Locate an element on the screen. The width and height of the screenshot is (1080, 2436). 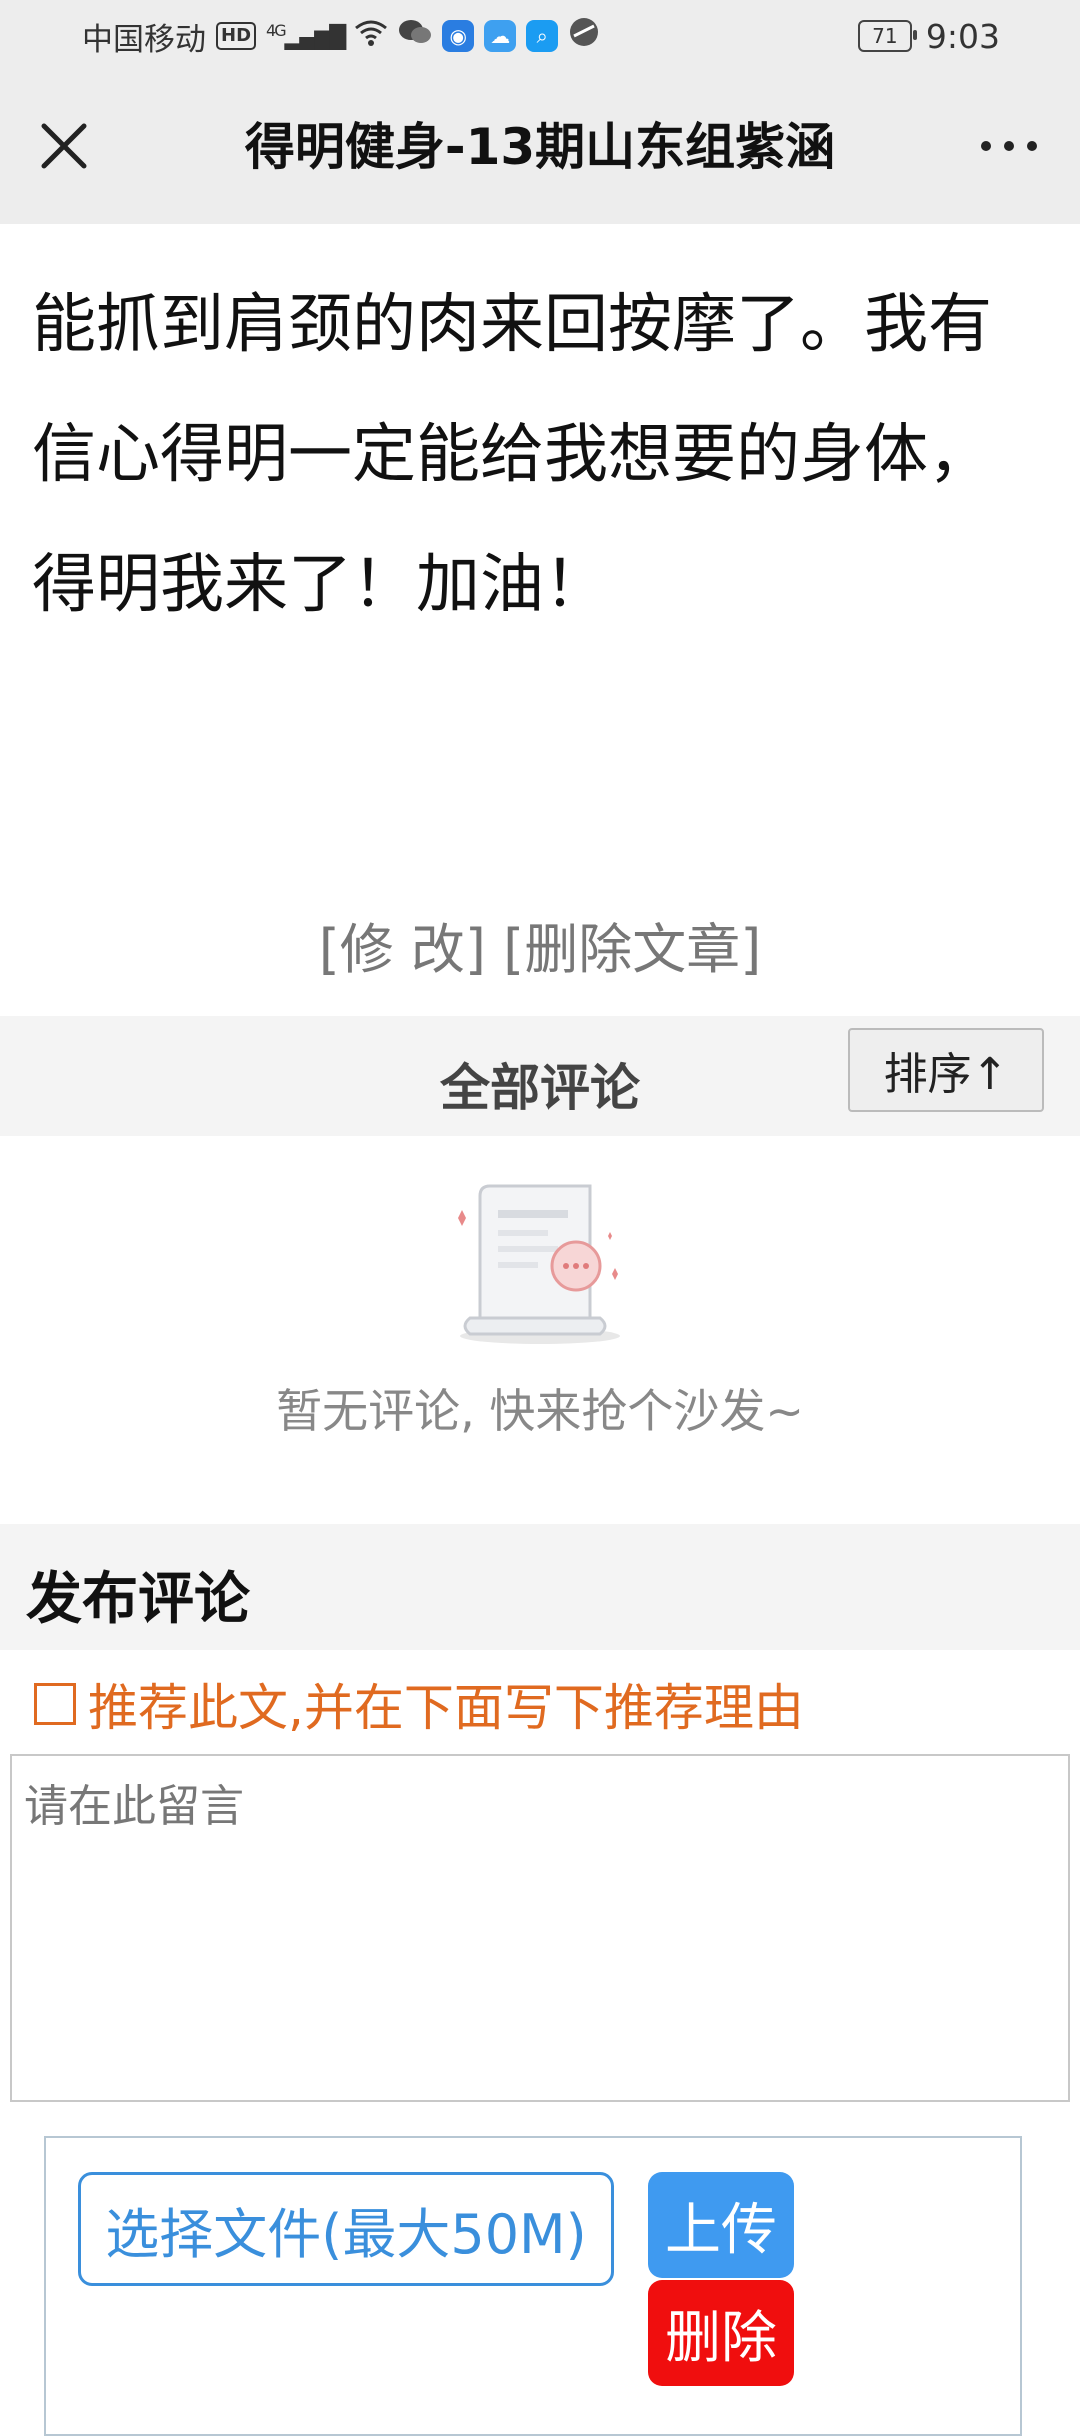
search-app-icon: ⌕ is located at coordinates (542, 36).